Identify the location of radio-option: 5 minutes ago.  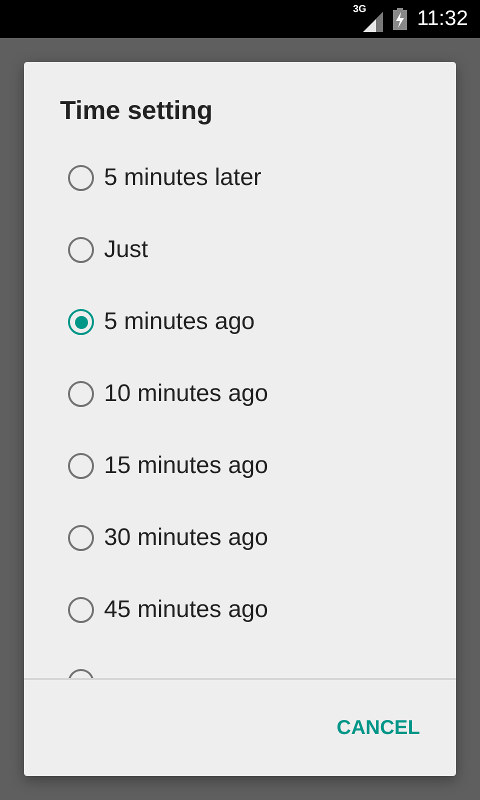
(240, 322).